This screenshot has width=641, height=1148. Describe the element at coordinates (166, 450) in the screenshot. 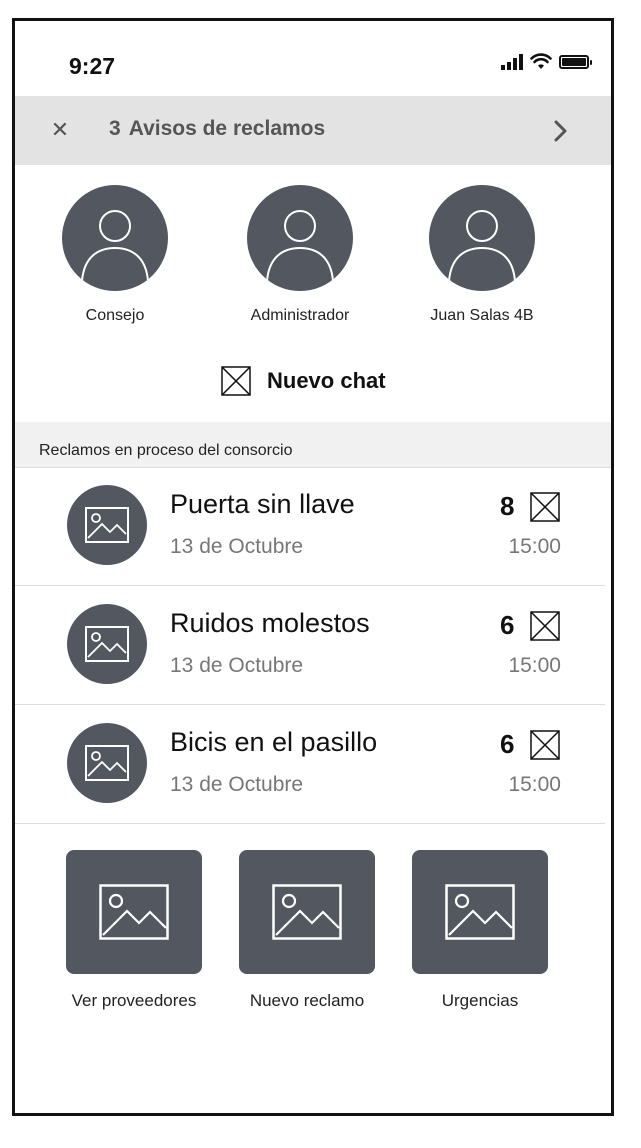

I see `section-title: Reclamos en proceso del consorcio` at that location.